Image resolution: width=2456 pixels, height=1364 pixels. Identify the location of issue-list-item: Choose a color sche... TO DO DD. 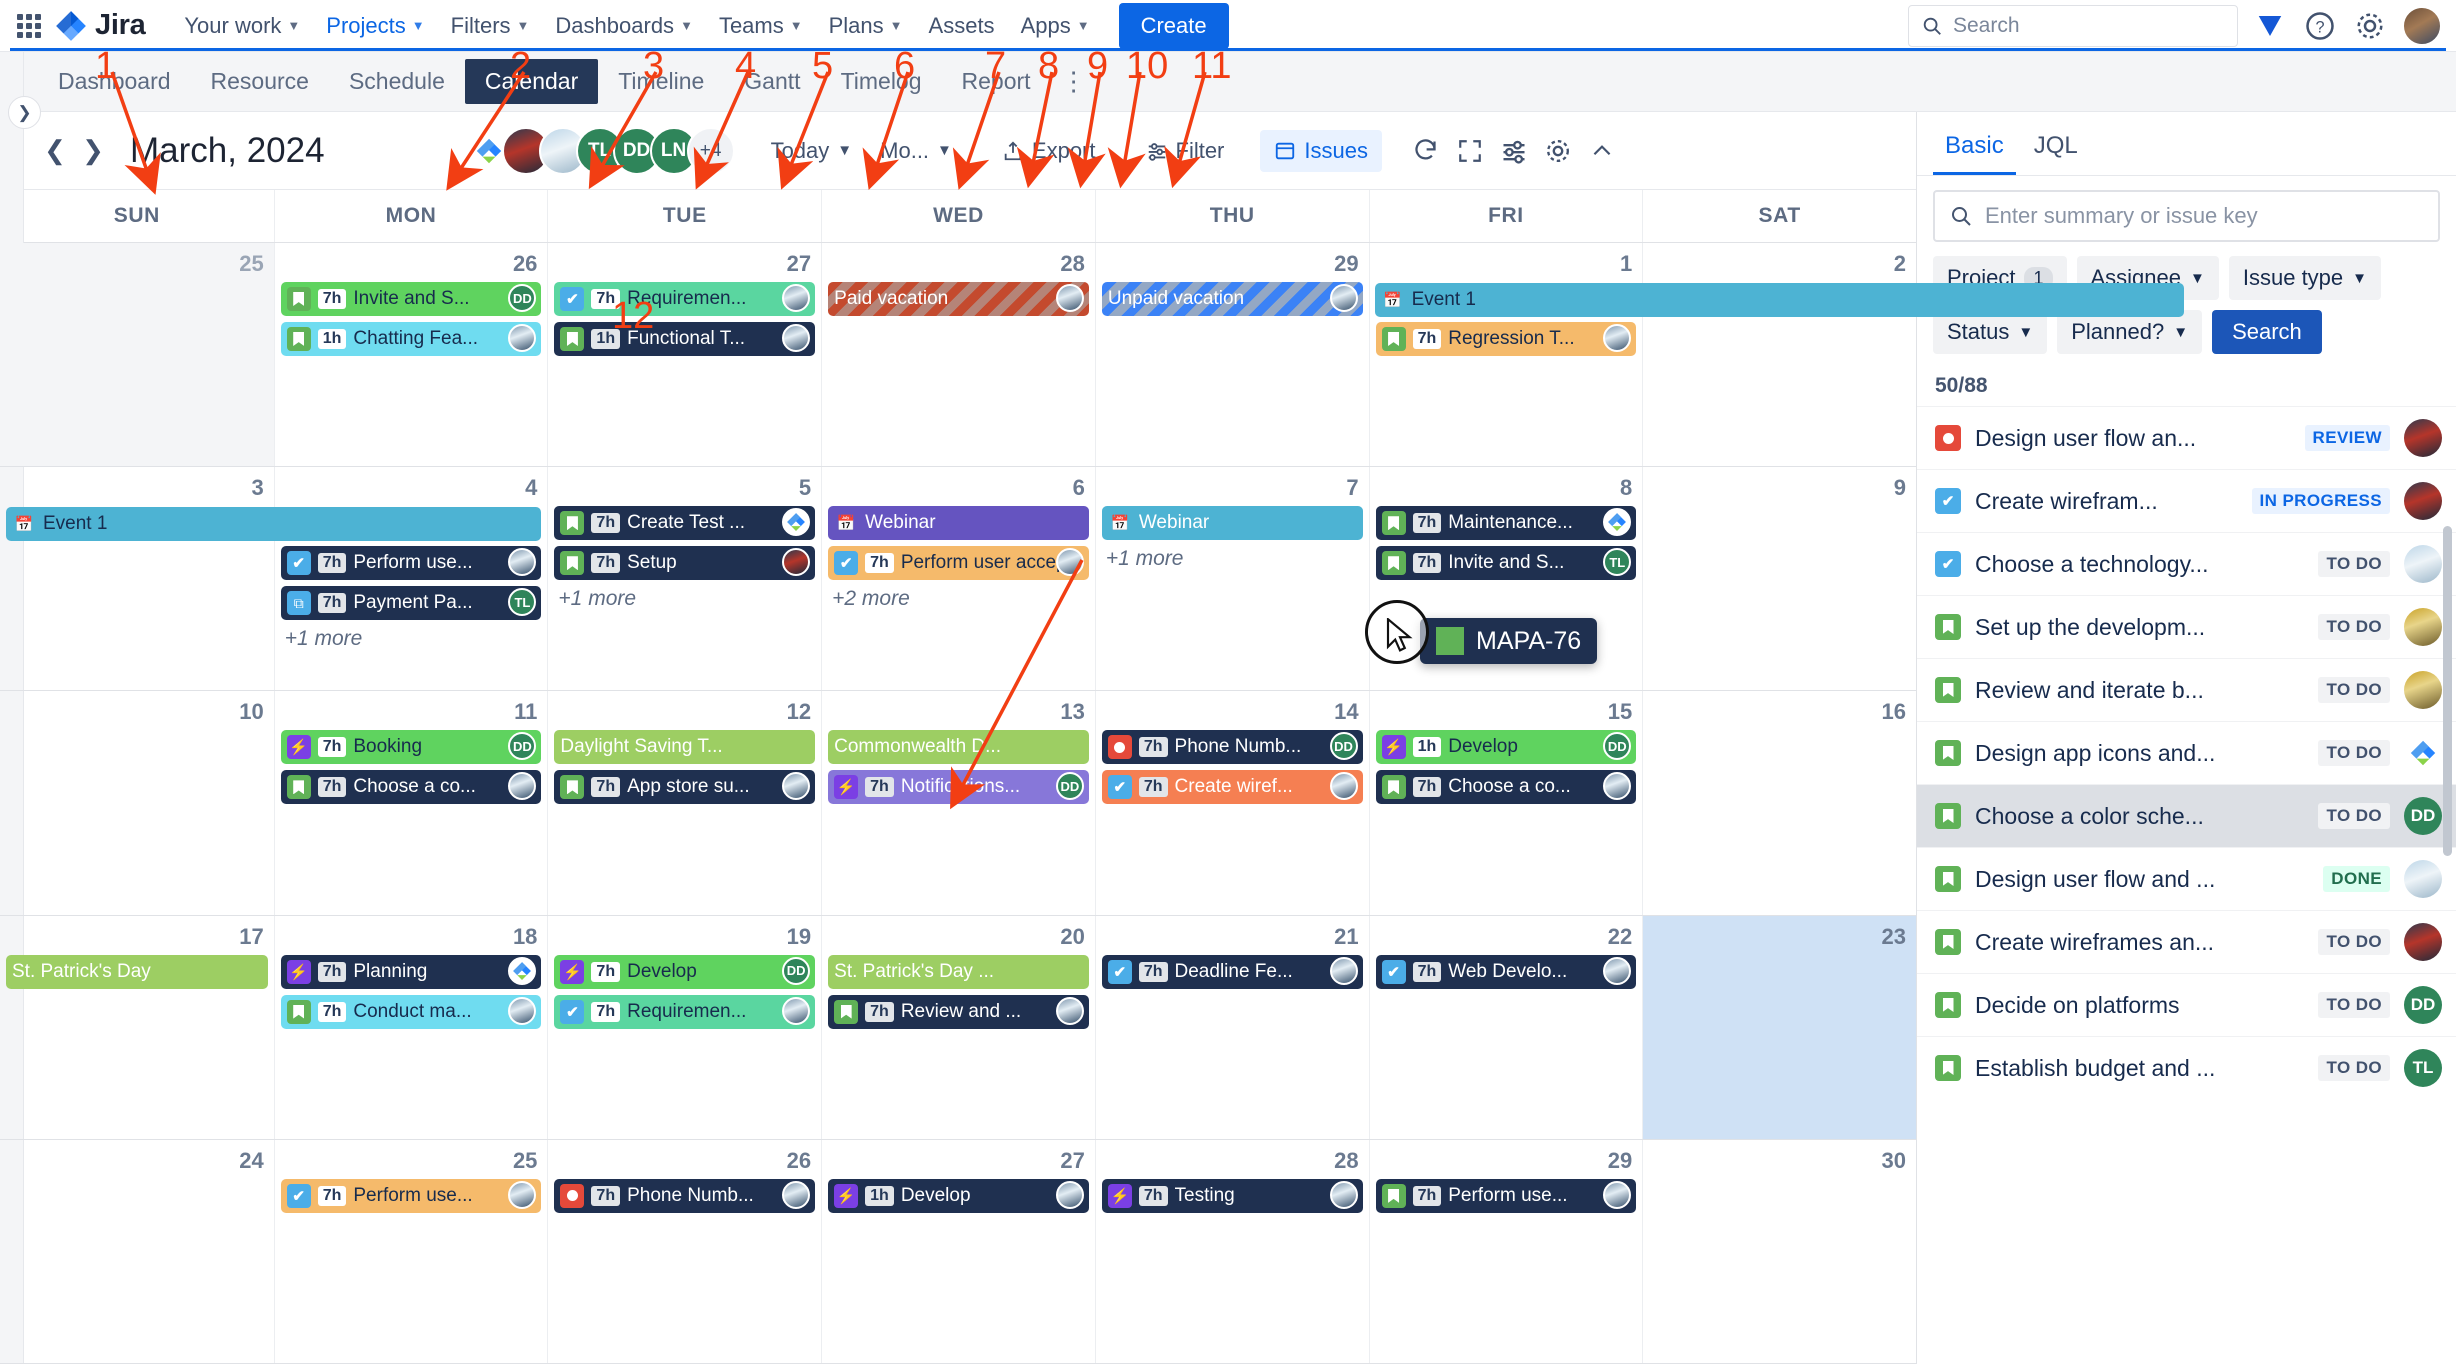
(2186, 815).